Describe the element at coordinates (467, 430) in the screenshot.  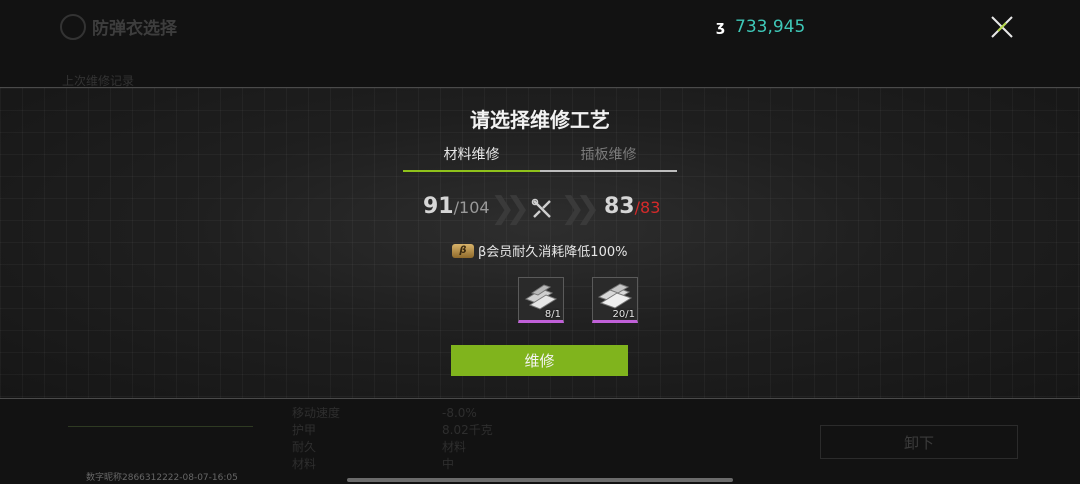
I see `stat-value: 8.02千克` at that location.